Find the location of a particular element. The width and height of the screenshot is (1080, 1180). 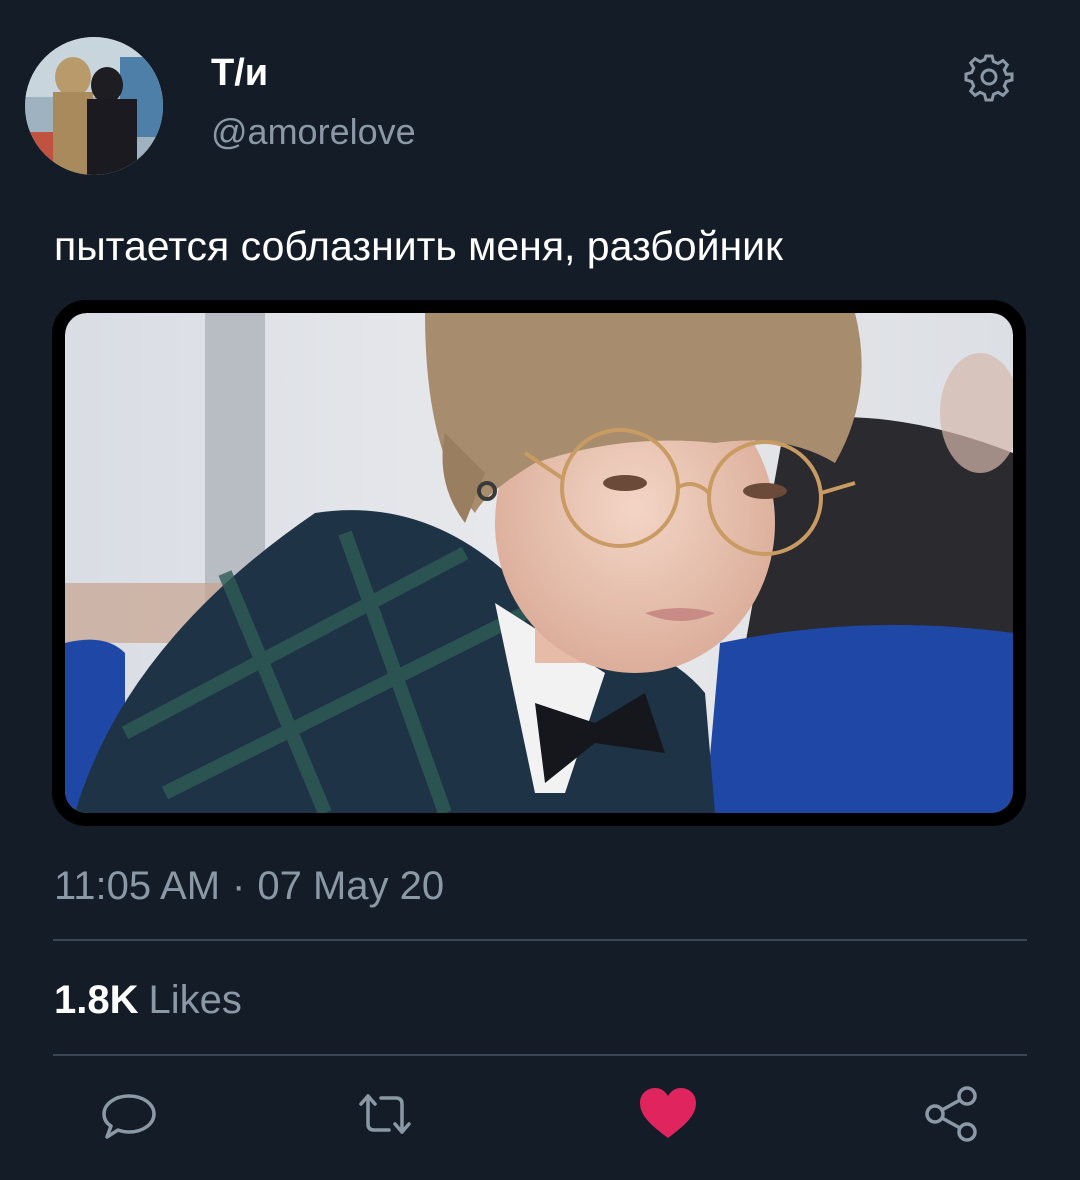

likes-stat: 1.8K Likes is located at coordinates (148, 1000).